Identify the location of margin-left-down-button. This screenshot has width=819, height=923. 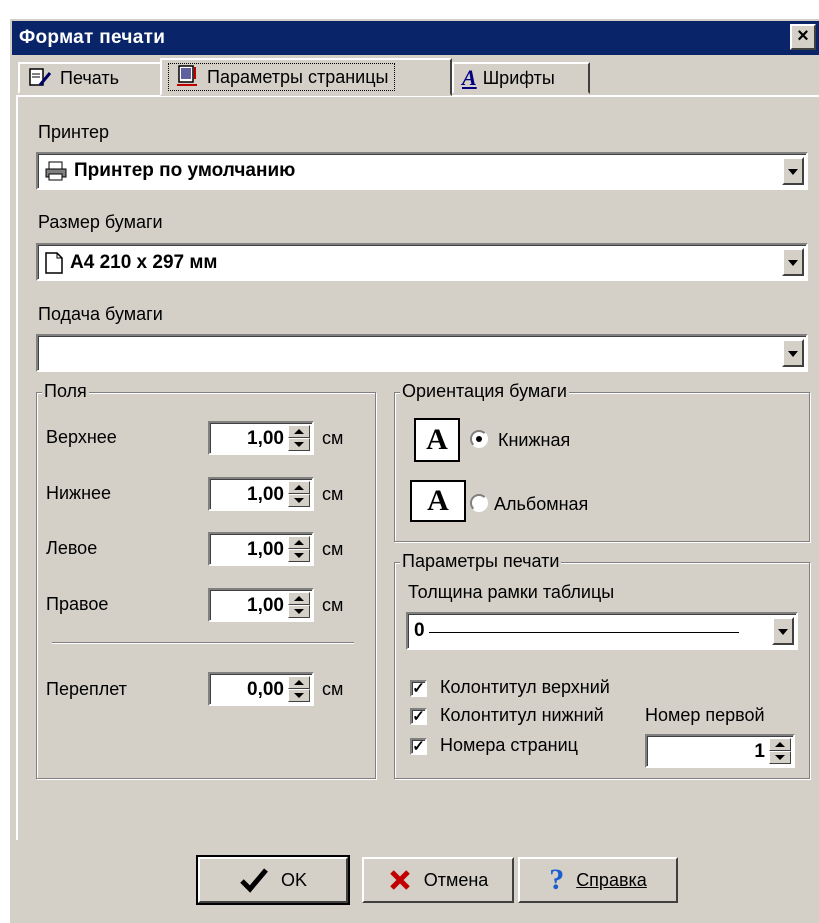
(299, 555).